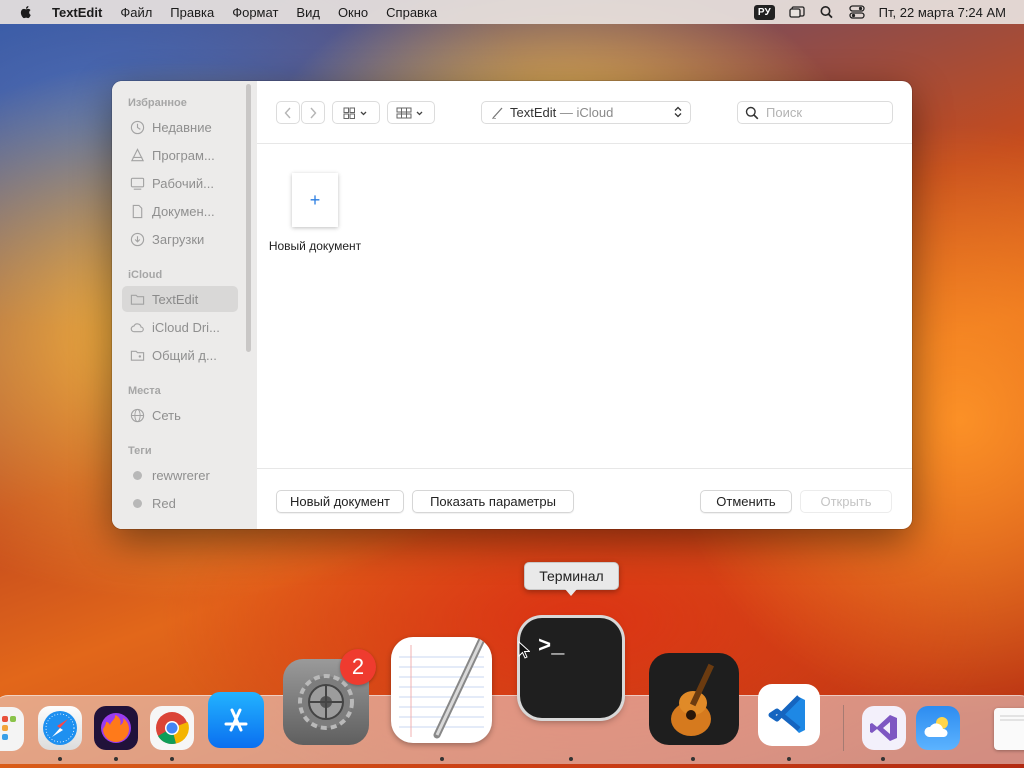 This screenshot has width=1024, height=768. Describe the element at coordinates (157, 103) in the screenshot. I see `sidebar-section-favorites: Избранное` at that location.